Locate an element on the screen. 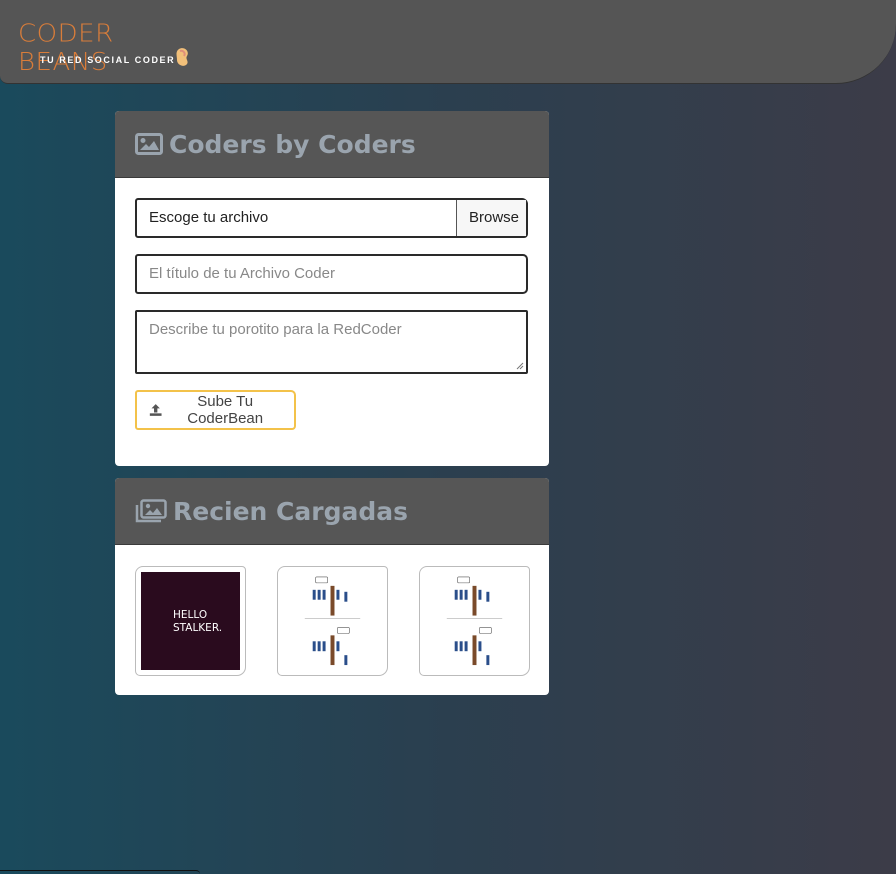 Image resolution: width=896 pixels, height=874 pixels. description-placeholder: Describe tu porotito para la RedCoder is located at coordinates (275, 329).